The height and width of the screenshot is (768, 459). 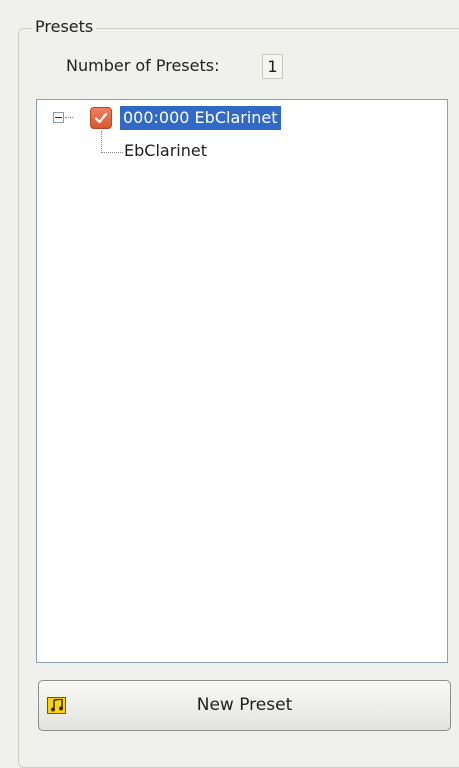 I want to click on collapse-icon, so click(x=58, y=117).